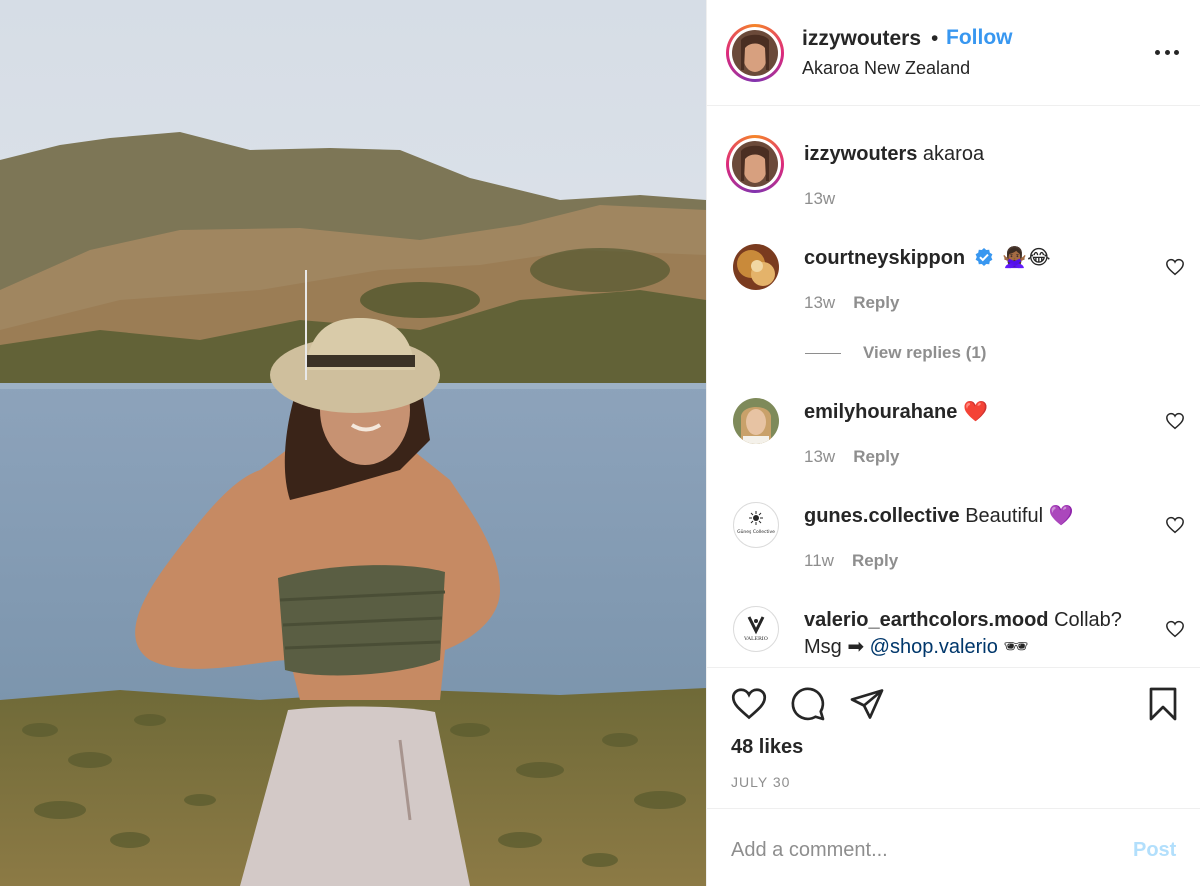  Describe the element at coordinates (761, 782) in the screenshot. I see `post-date: JULY 30` at that location.